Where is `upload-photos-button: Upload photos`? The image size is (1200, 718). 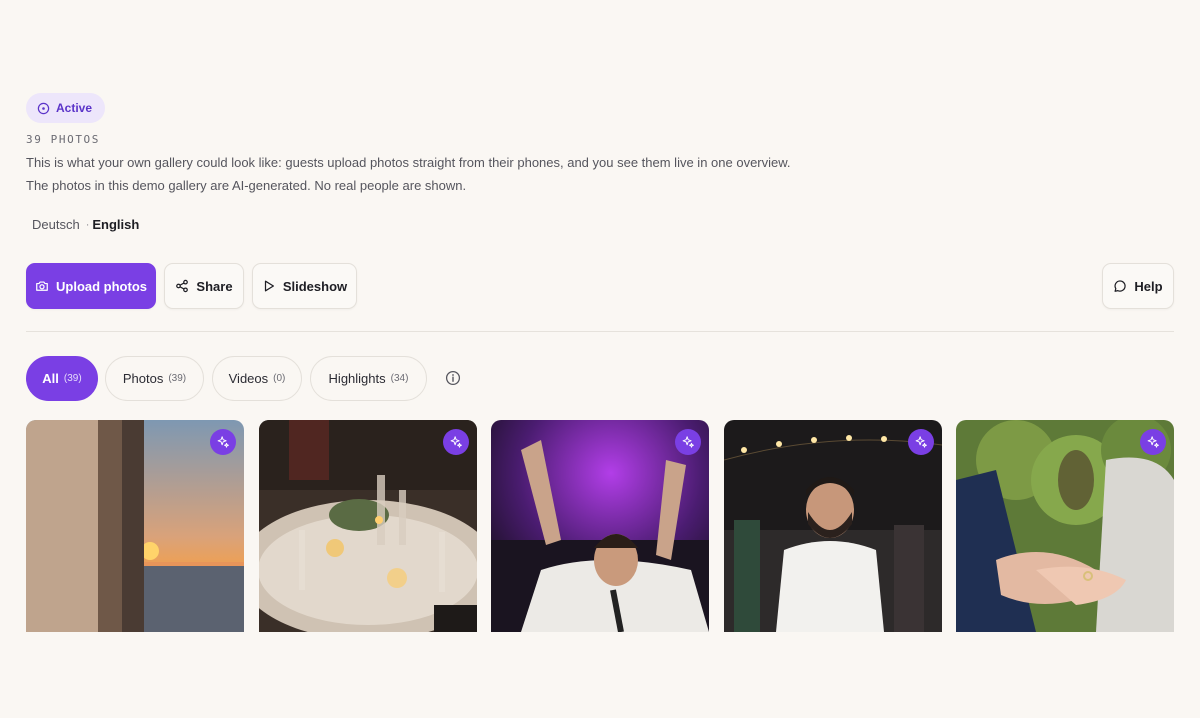 upload-photos-button: Upload photos is located at coordinates (91, 286).